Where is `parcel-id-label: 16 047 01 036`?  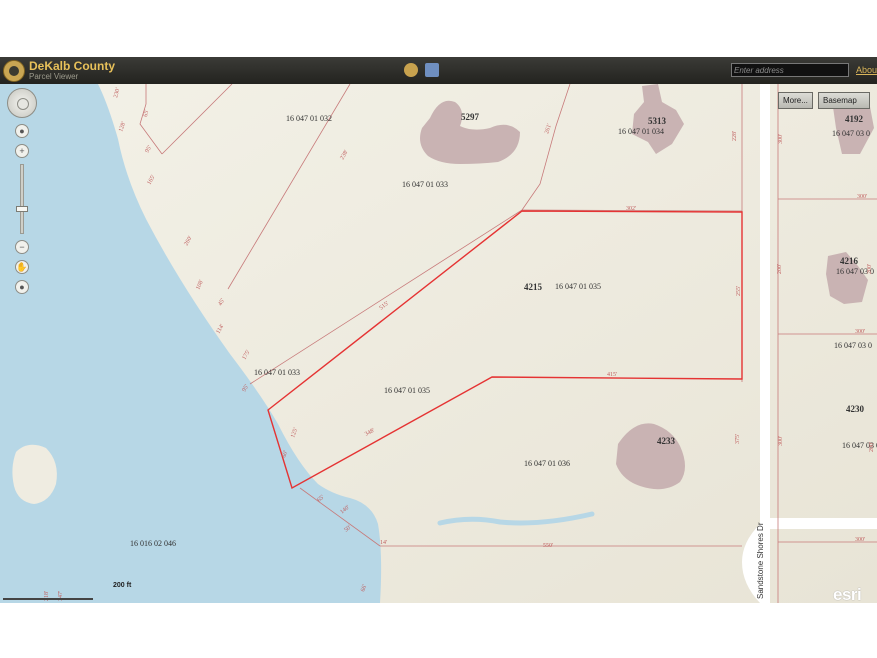
parcel-id-label: 16 047 01 036 is located at coordinates (547, 463).